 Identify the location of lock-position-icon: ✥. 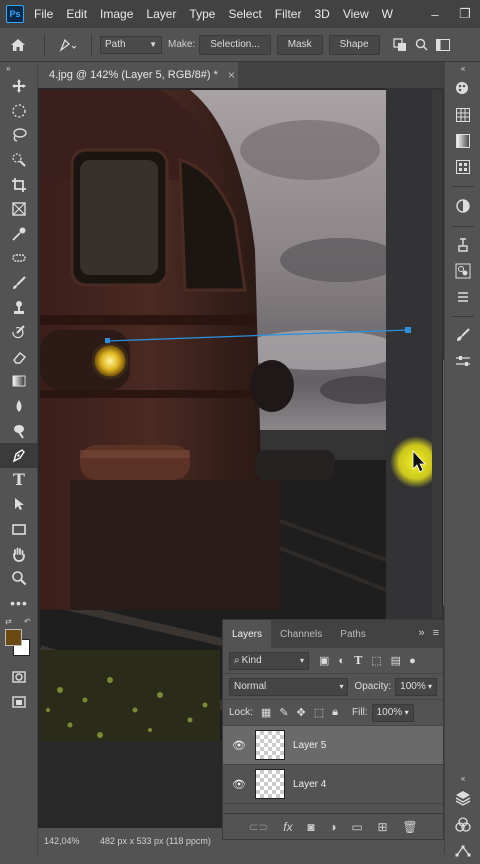
(301, 712).